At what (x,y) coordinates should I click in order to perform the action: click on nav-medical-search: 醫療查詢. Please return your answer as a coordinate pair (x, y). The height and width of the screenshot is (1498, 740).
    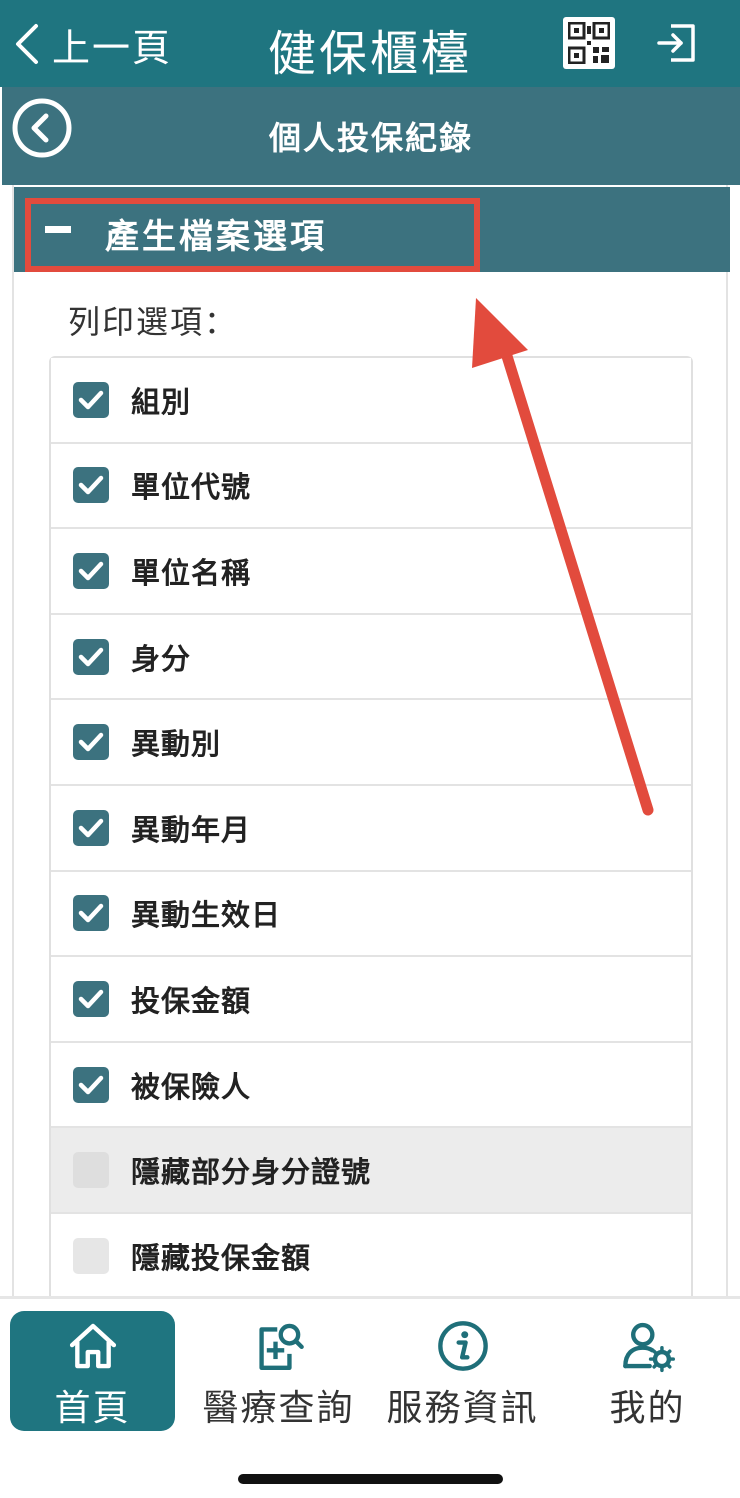
    Looking at the image, I should click on (278, 1371).